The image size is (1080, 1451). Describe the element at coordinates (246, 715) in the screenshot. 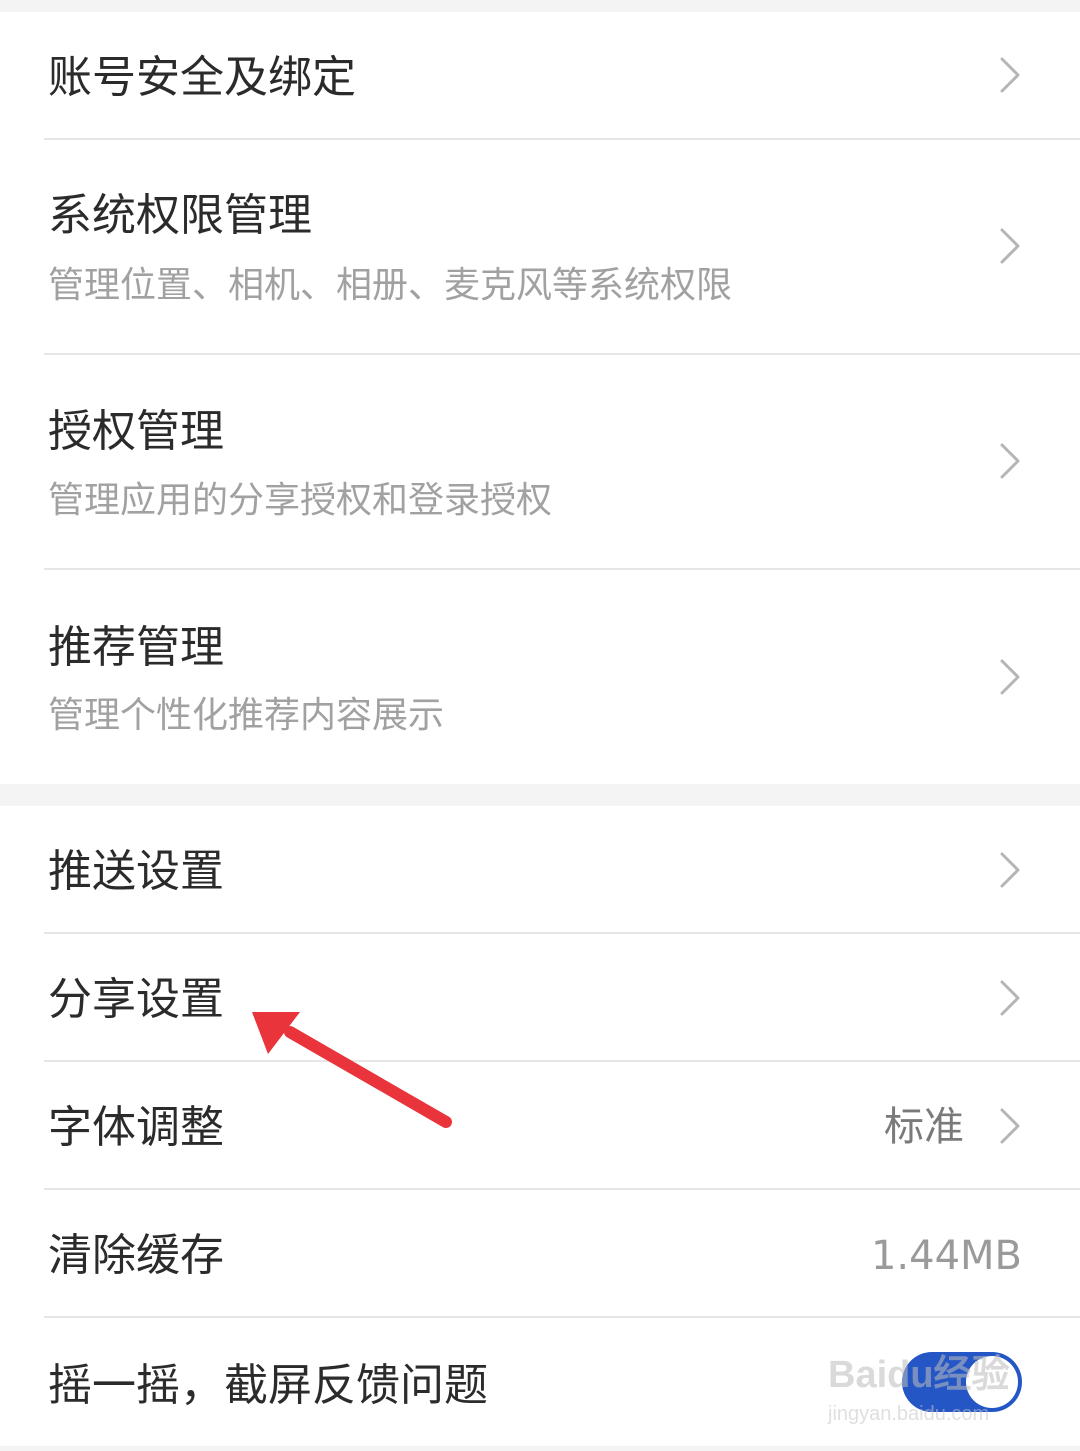

I see `settings-item-subtitle: 管理个性化推荐内容展示` at that location.